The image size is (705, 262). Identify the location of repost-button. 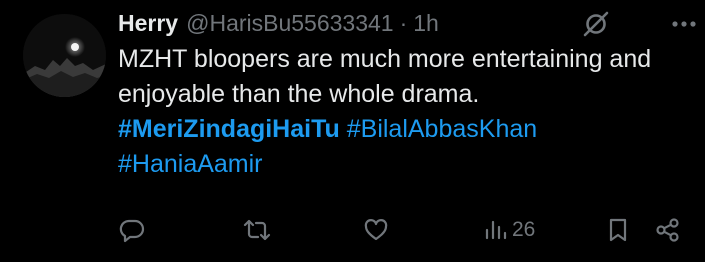
(257, 230).